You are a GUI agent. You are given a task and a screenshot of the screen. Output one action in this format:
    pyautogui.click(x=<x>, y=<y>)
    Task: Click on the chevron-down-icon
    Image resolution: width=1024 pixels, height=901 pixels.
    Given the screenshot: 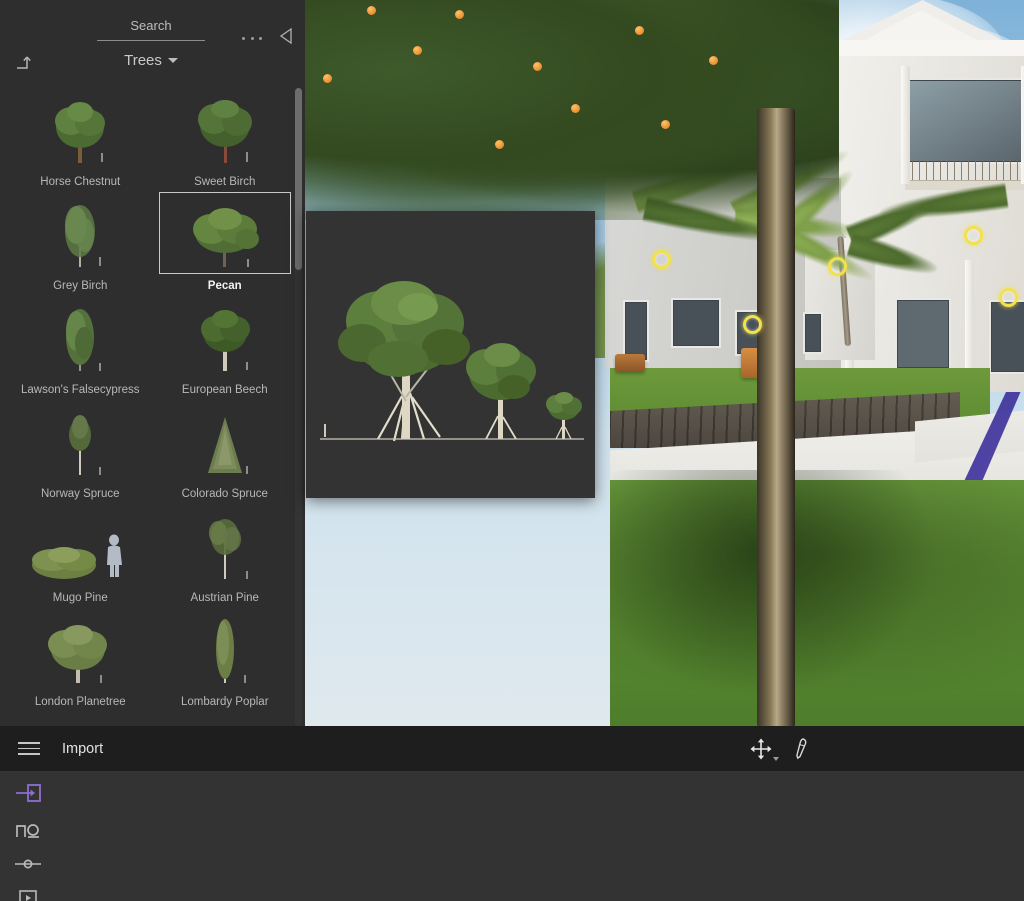 What is the action you would take?
    pyautogui.click(x=776, y=758)
    